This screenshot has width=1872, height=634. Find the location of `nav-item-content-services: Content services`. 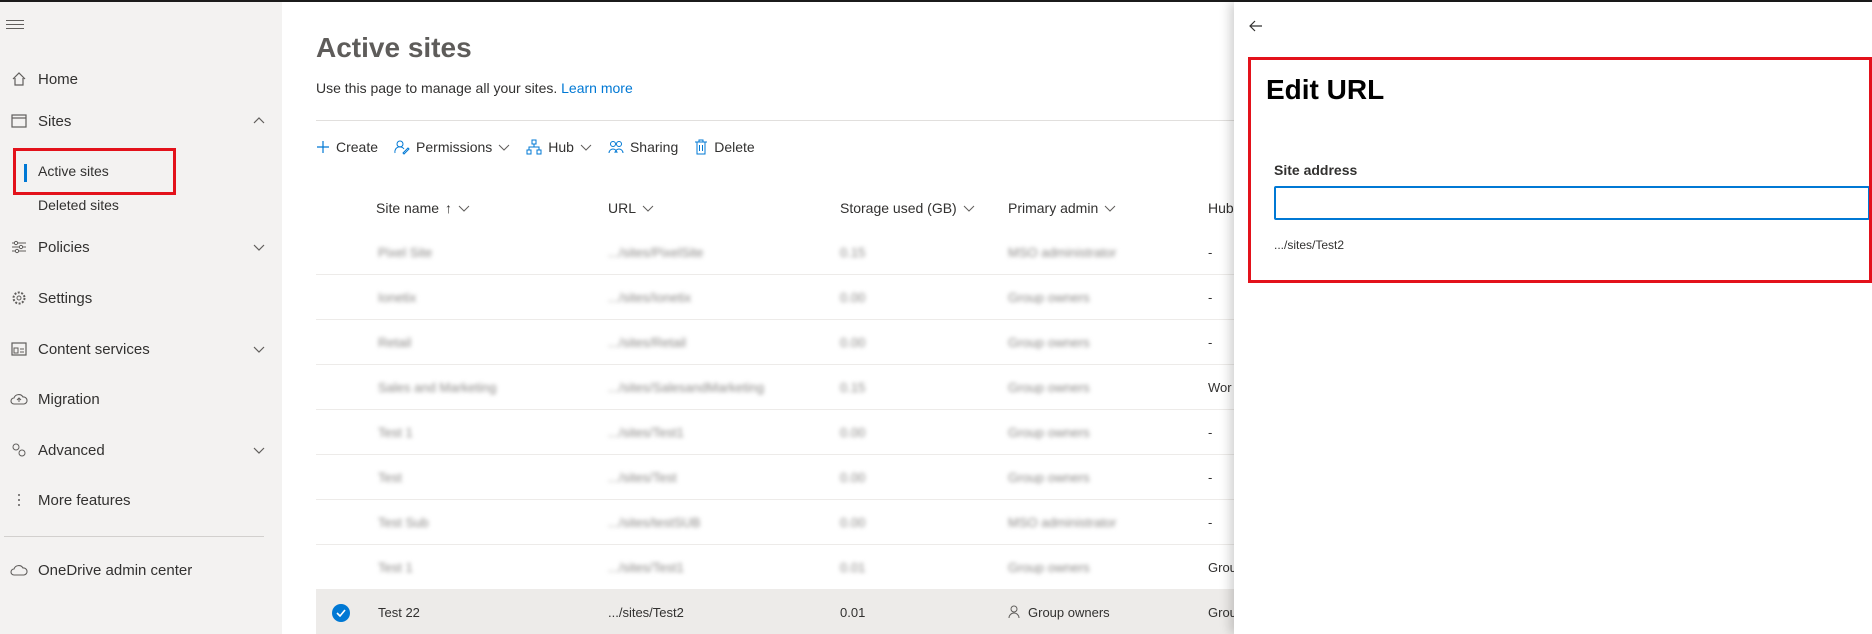

nav-item-content-services: Content services is located at coordinates (135, 349).